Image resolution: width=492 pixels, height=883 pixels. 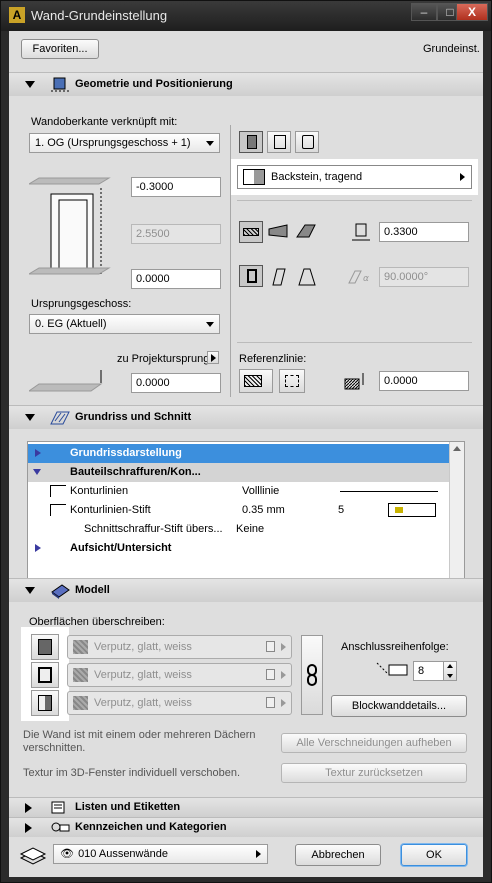 What do you see at coordinates (307, 232) in the screenshot?
I see `double-slanted-wall-icon` at bounding box center [307, 232].